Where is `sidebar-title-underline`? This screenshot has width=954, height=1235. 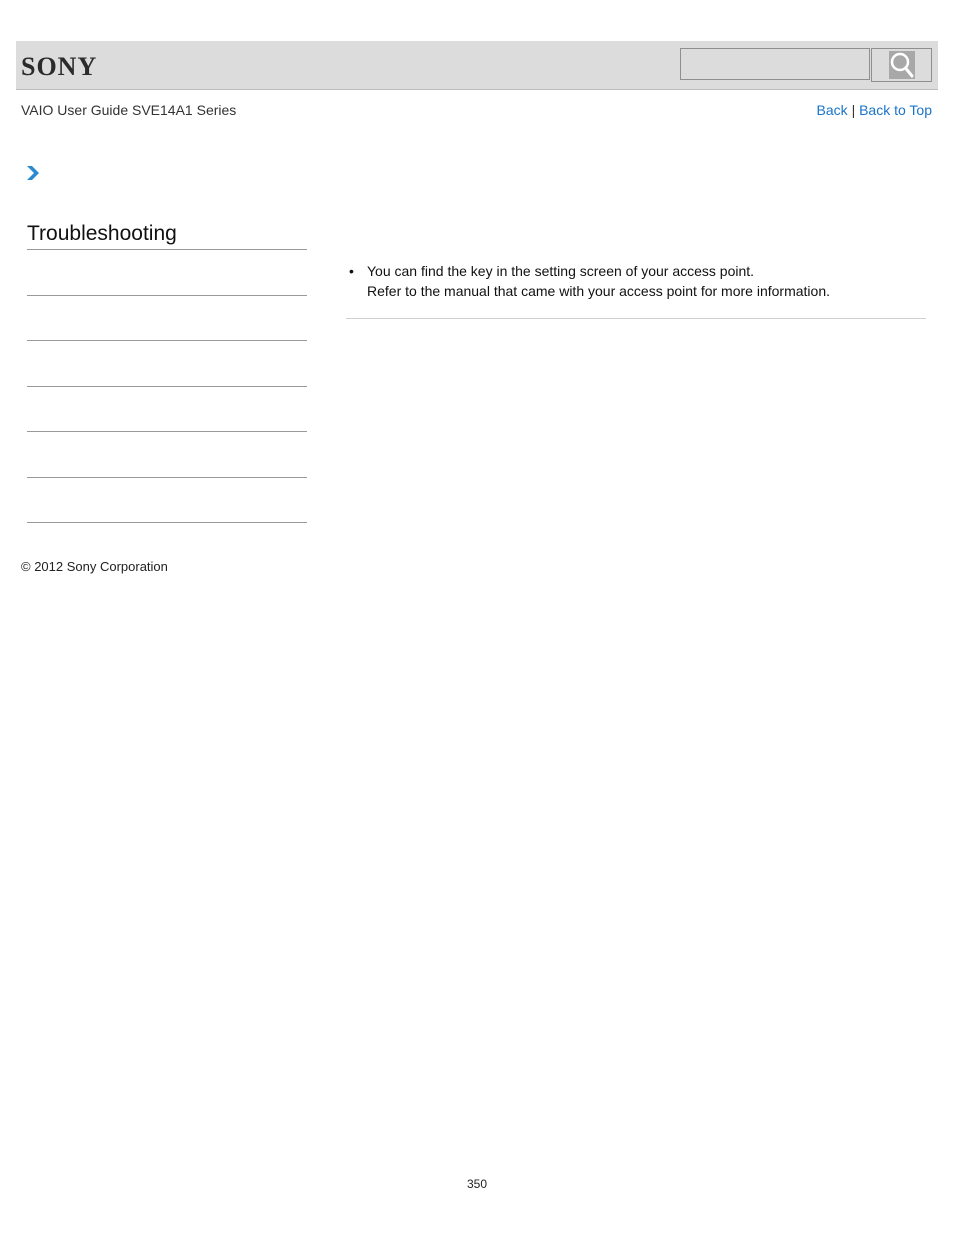
sidebar-title-underline is located at coordinates (167, 249).